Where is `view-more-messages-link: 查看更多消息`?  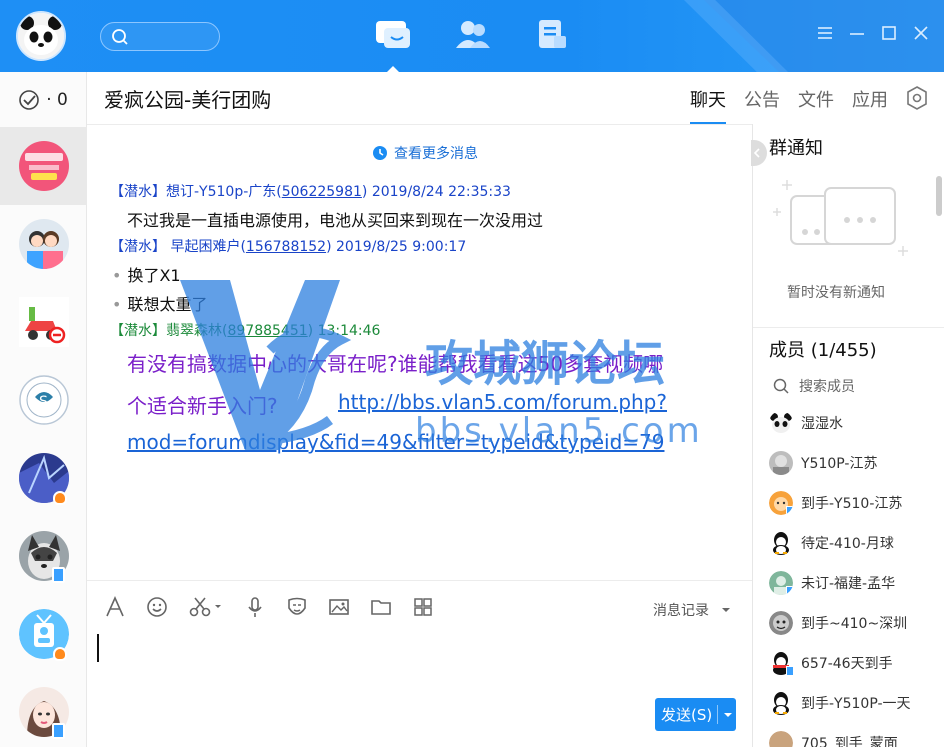 view-more-messages-link: 查看更多消息 is located at coordinates (425, 153).